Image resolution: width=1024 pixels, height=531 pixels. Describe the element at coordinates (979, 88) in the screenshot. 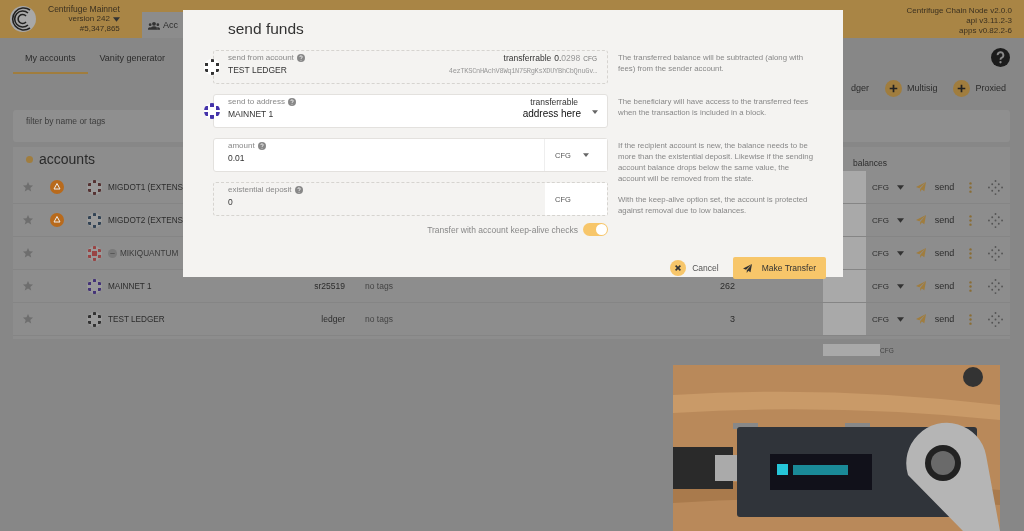

I see `action-button: Proxied` at that location.